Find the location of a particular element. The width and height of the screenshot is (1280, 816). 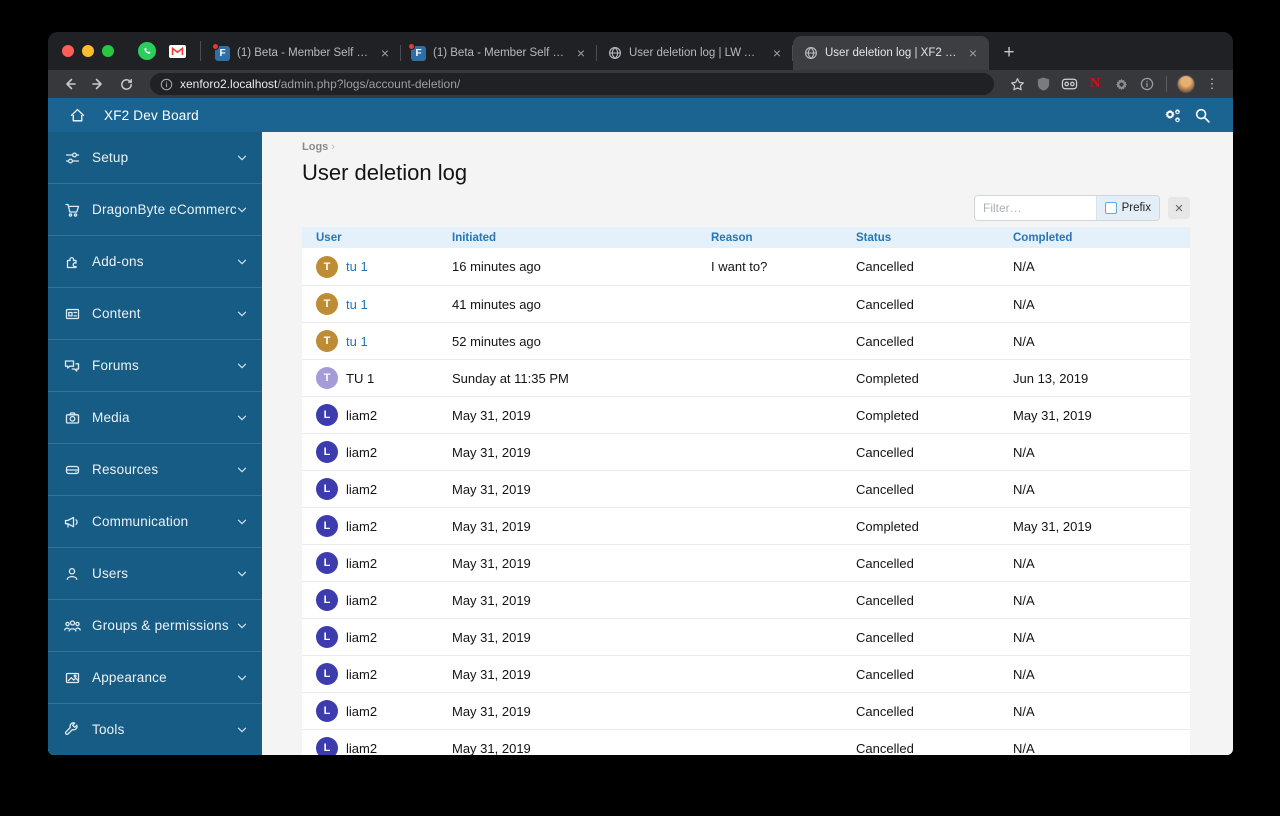

gmail-icon is located at coordinates (177, 51).